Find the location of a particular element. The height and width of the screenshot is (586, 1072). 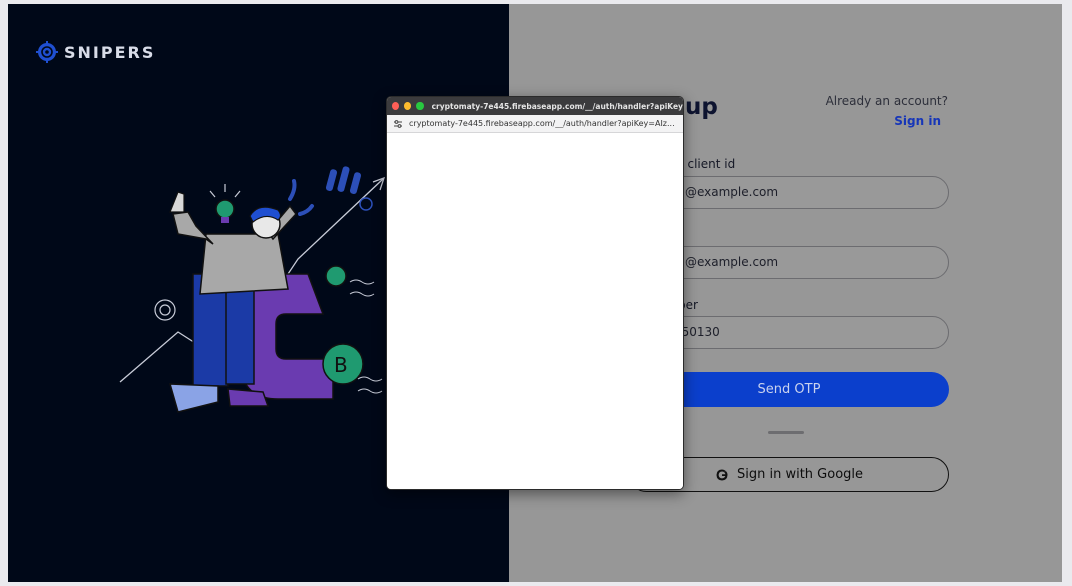

brand-name: SNIPERS is located at coordinates (110, 52).